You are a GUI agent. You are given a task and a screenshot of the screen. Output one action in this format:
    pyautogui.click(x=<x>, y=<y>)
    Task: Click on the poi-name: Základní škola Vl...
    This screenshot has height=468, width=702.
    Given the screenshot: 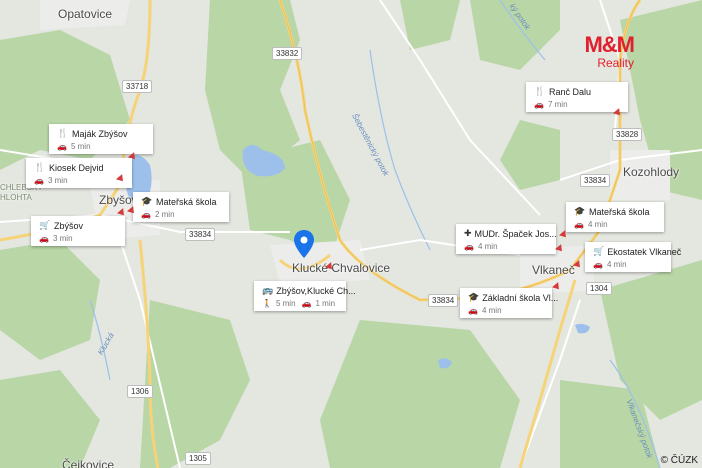 What is the action you would take?
    pyautogui.click(x=520, y=297)
    